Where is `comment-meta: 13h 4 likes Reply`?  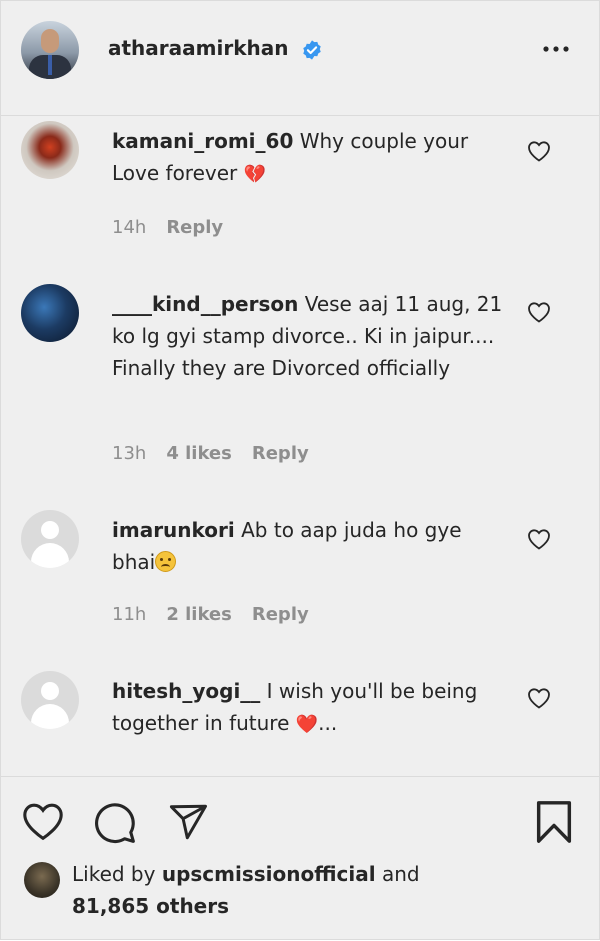 comment-meta: 13h 4 likes Reply is located at coordinates (220, 453).